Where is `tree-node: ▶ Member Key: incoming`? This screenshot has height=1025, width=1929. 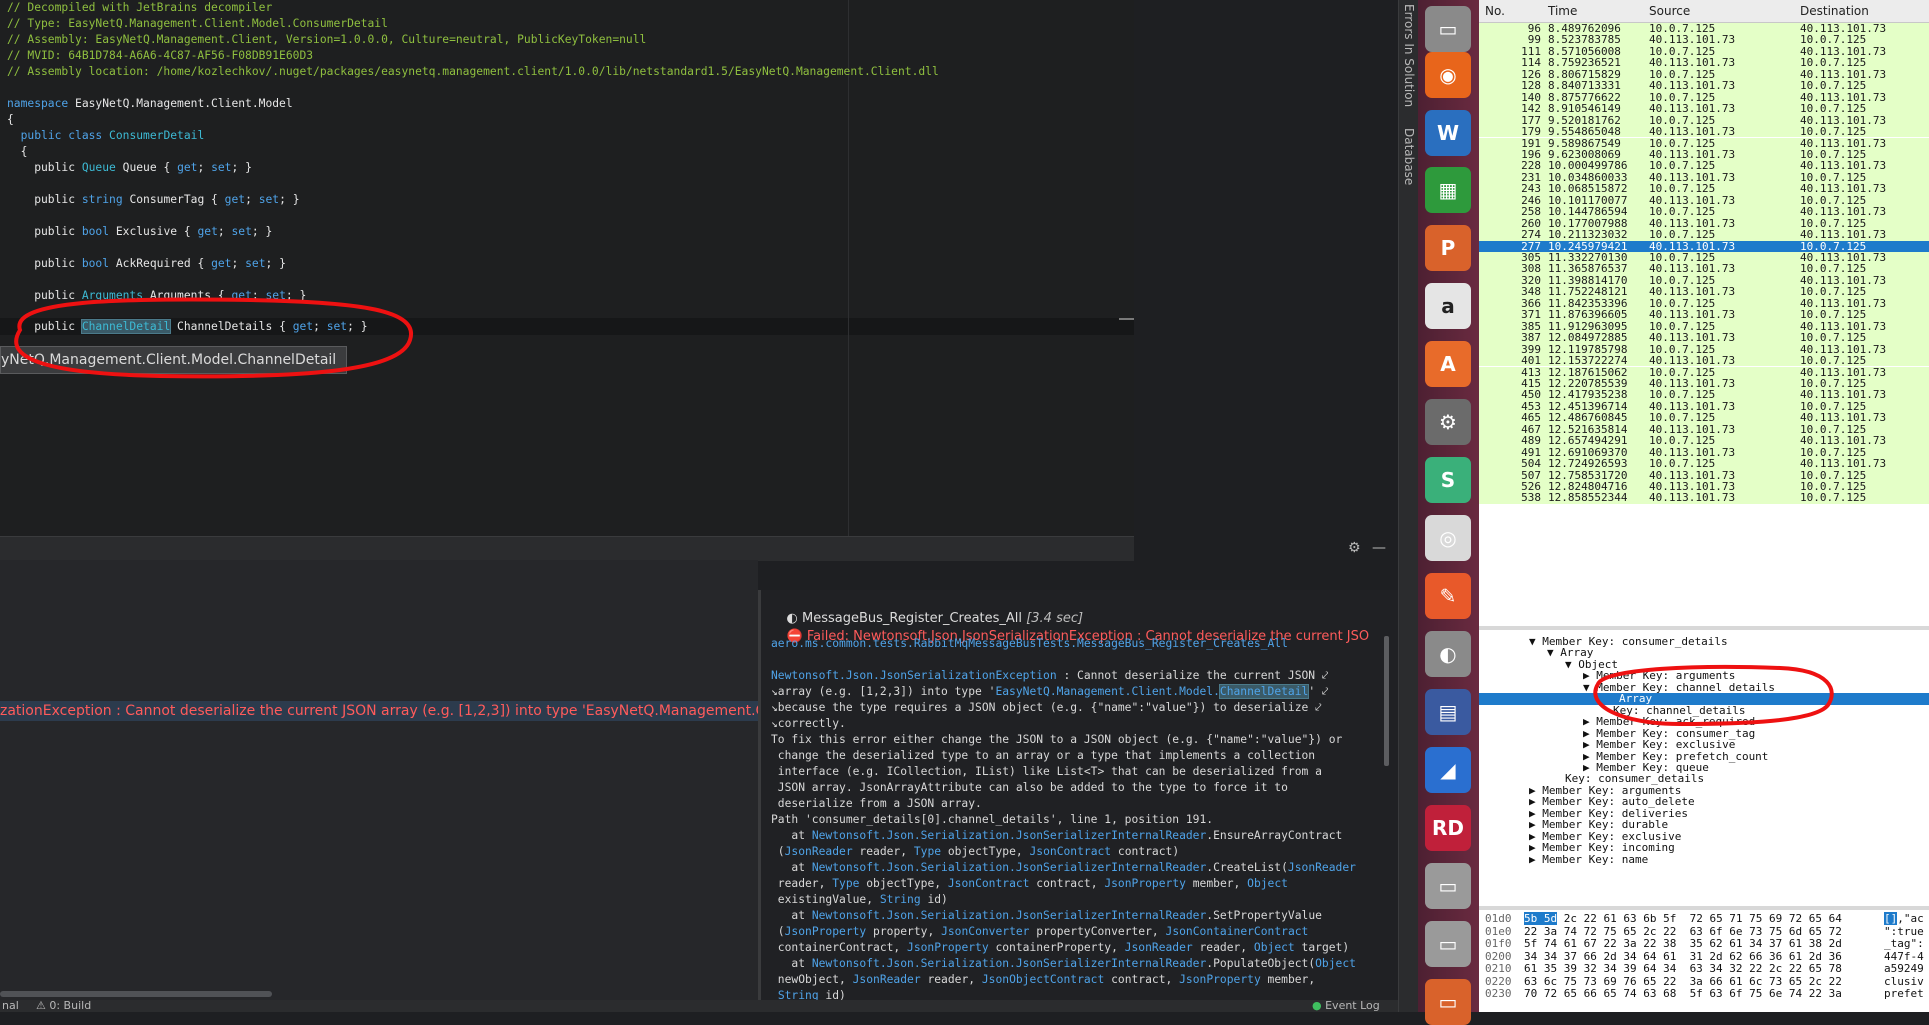
tree-node: ▶ Member Key: incoming is located at coordinates (1602, 848).